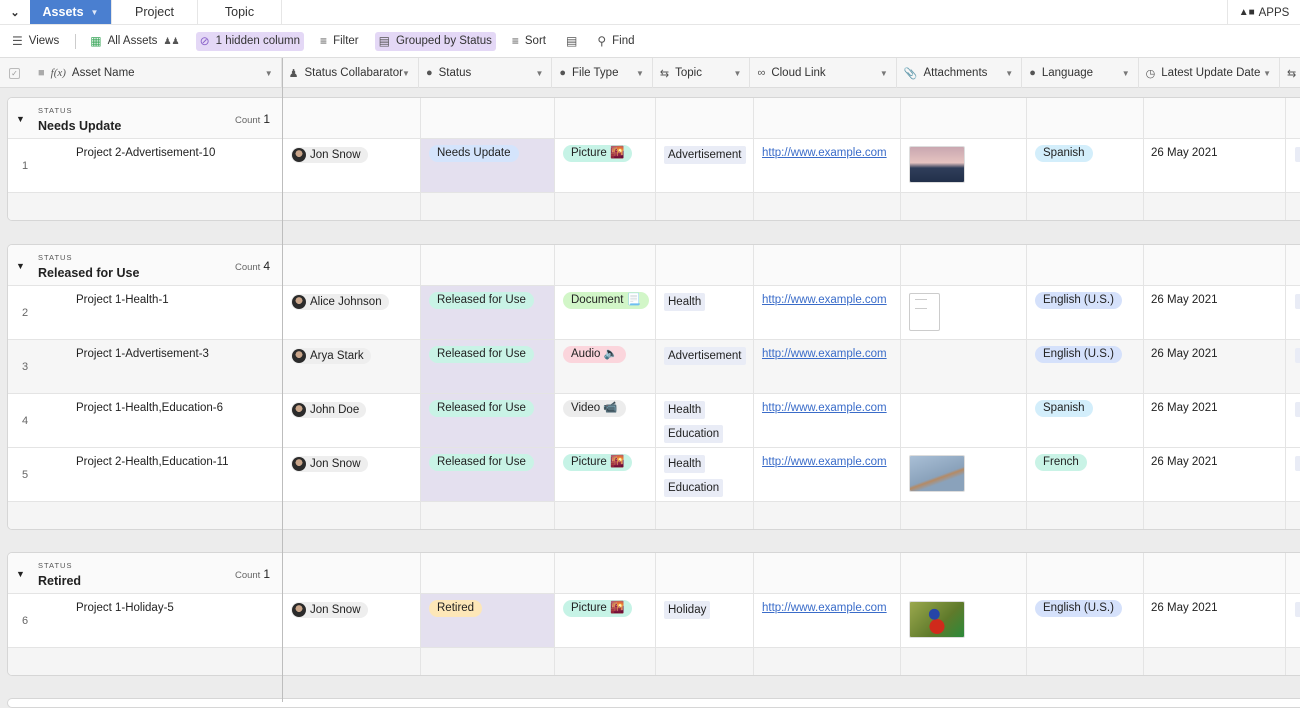  Describe the element at coordinates (654, 265) in the screenshot. I see `group-header: ▼ STATUS Released for Use Count 4` at that location.